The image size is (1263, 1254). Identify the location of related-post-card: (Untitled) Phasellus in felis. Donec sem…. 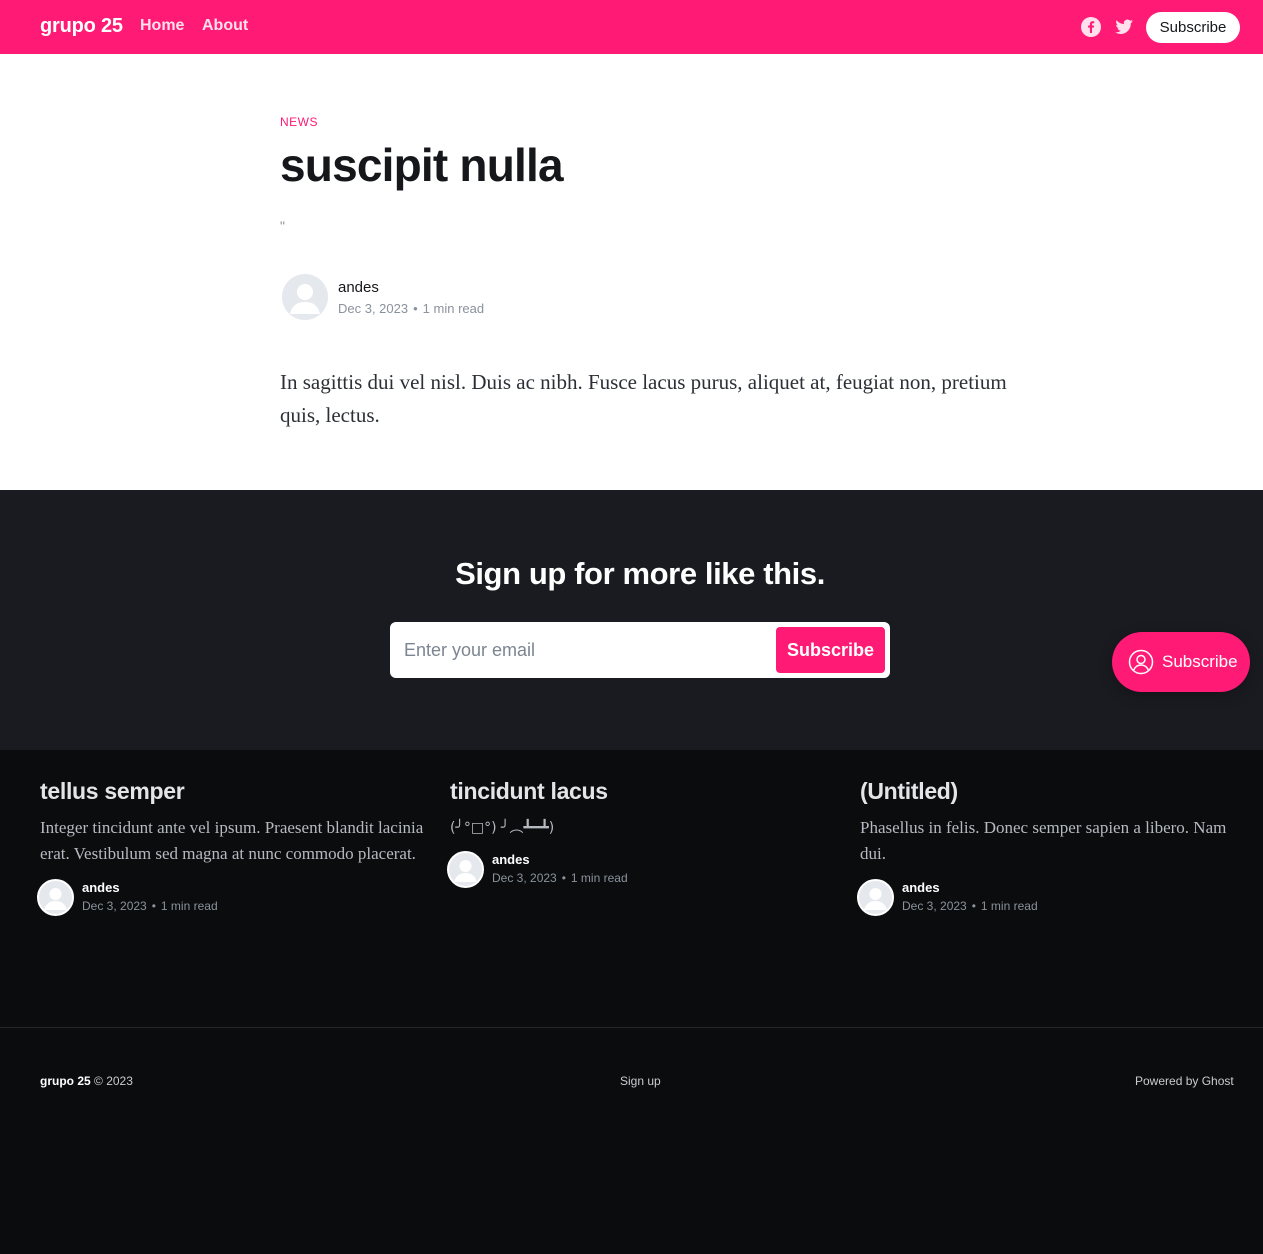
(1053, 848).